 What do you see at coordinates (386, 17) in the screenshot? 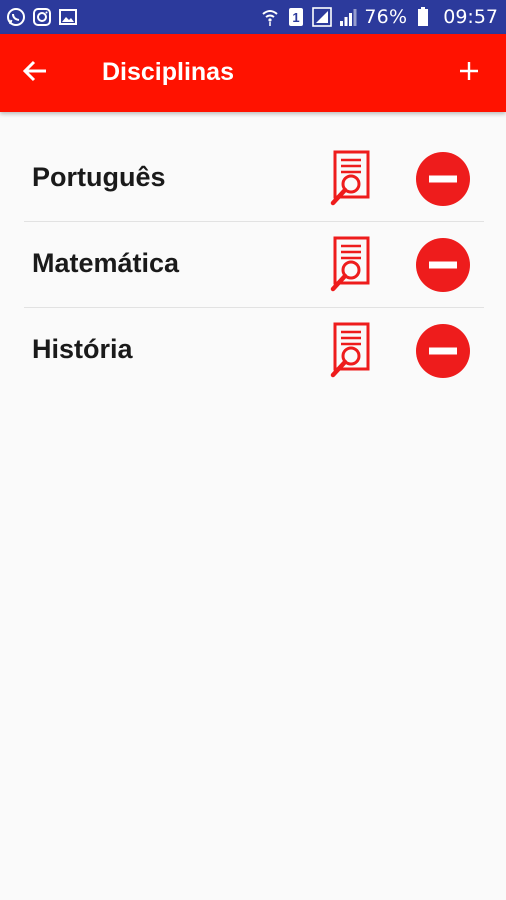
I see `battery-percent: 76%` at bounding box center [386, 17].